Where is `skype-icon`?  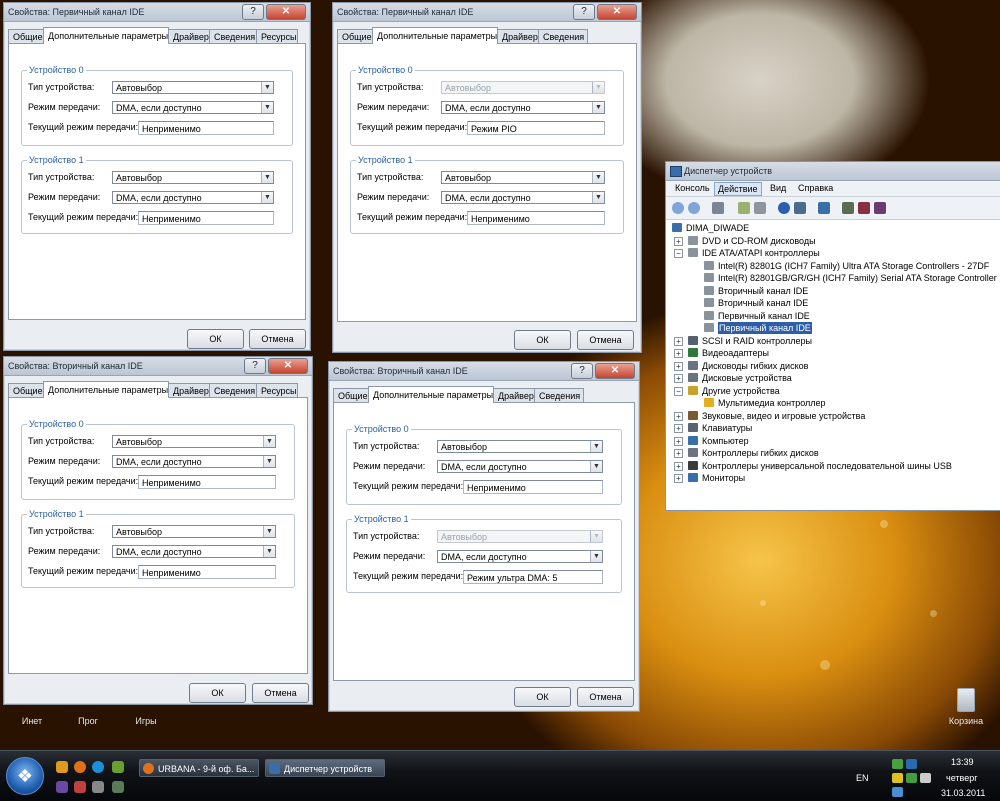
skype-icon is located at coordinates (98, 767).